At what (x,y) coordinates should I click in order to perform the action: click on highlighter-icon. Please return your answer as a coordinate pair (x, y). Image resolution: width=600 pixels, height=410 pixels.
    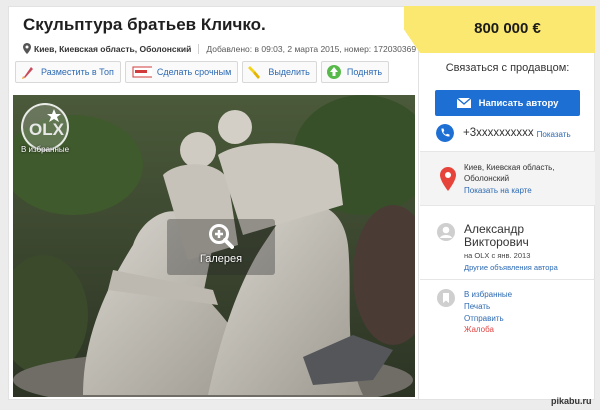
    Looking at the image, I should click on (254, 72).